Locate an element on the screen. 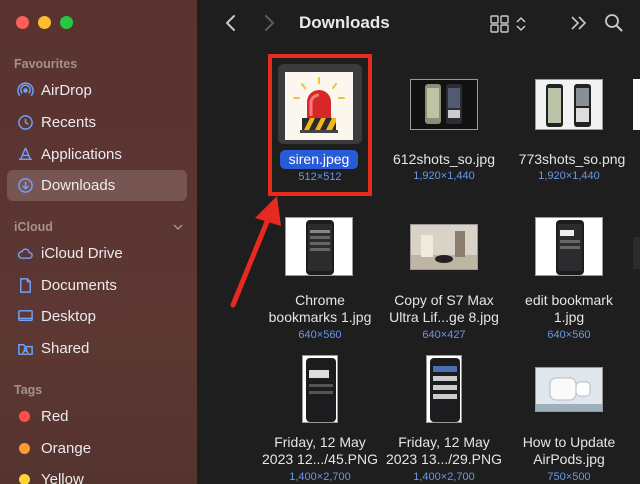 The width and height of the screenshot is (640, 484). file-thumbnail-s7max is located at coordinates (444, 247).